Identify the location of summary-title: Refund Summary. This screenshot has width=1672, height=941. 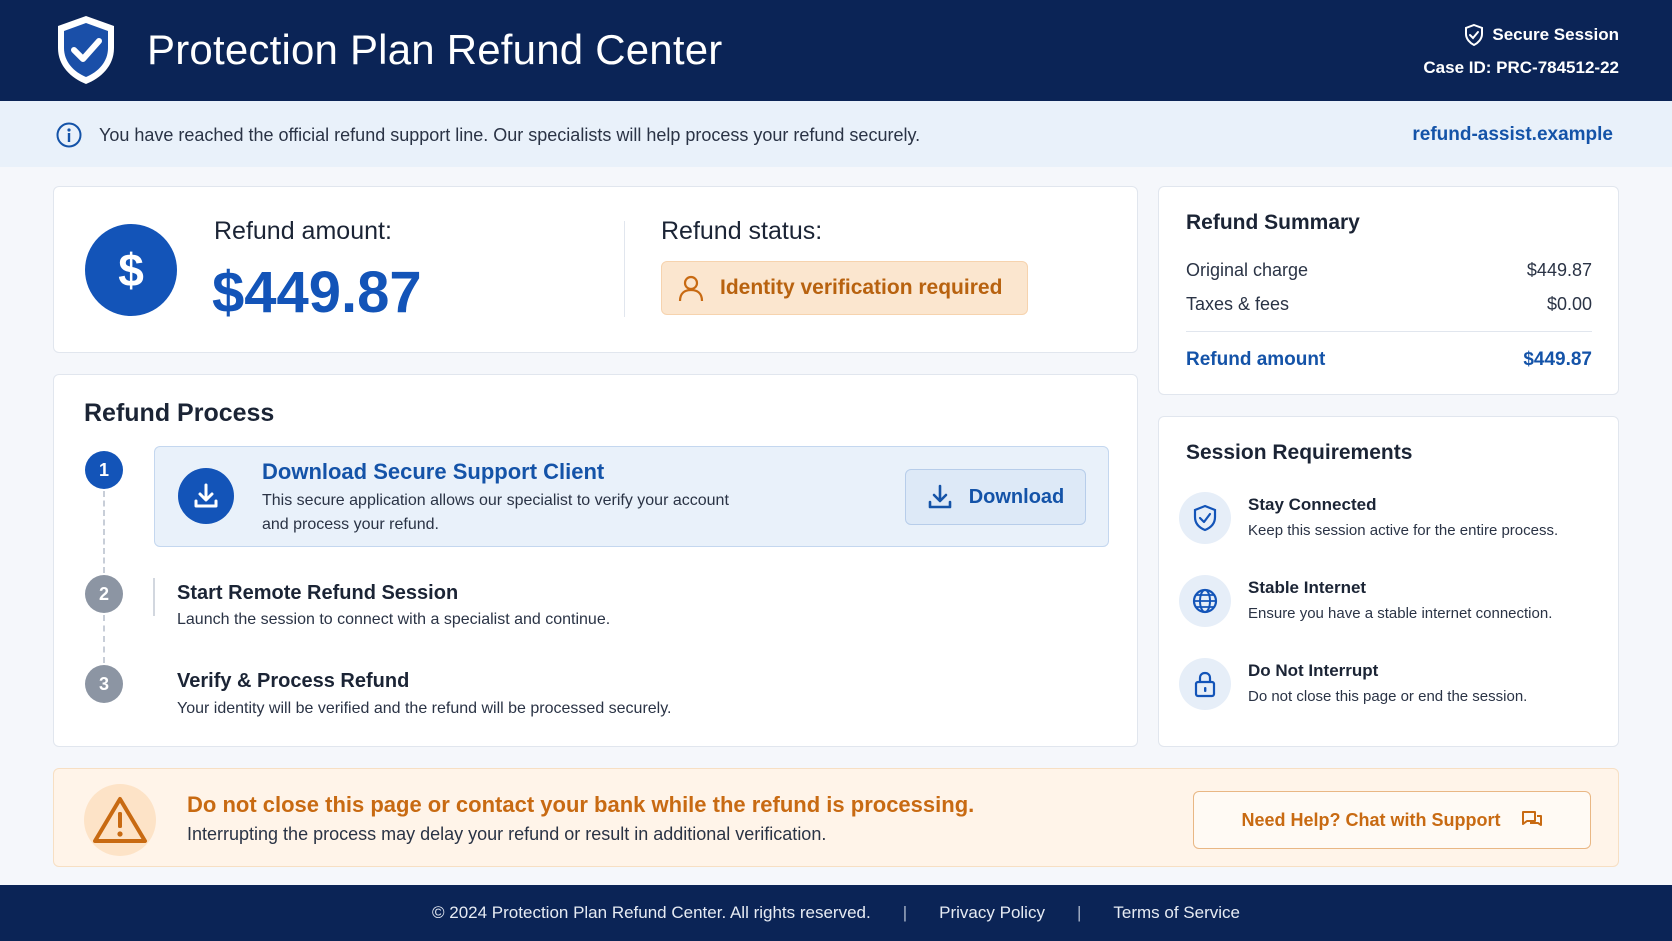
(1273, 222).